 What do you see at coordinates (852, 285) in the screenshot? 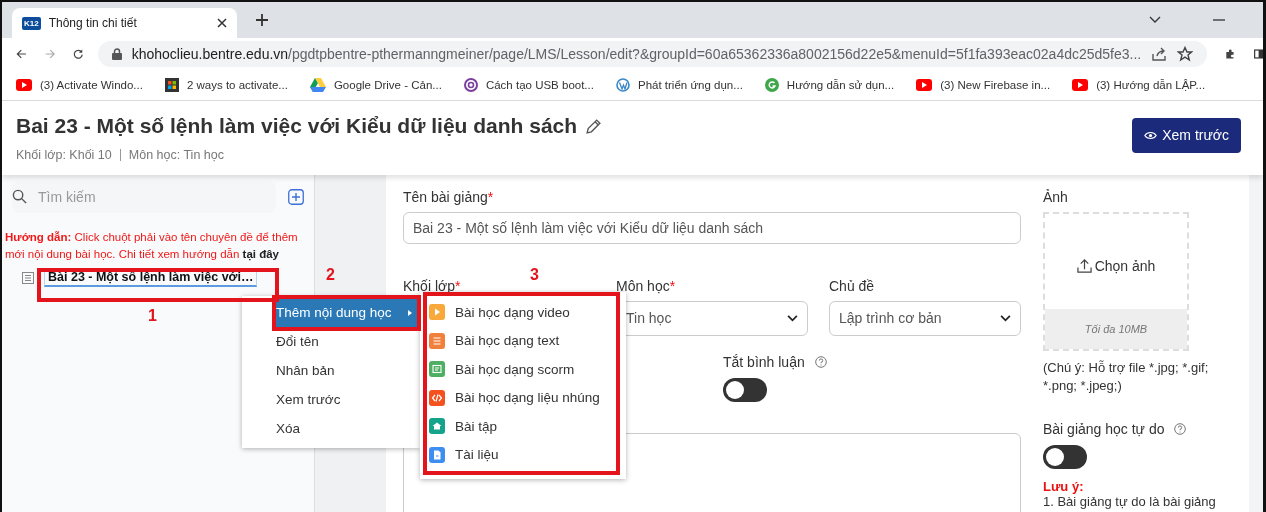
I see `field-label: Chủ đề` at bounding box center [852, 285].